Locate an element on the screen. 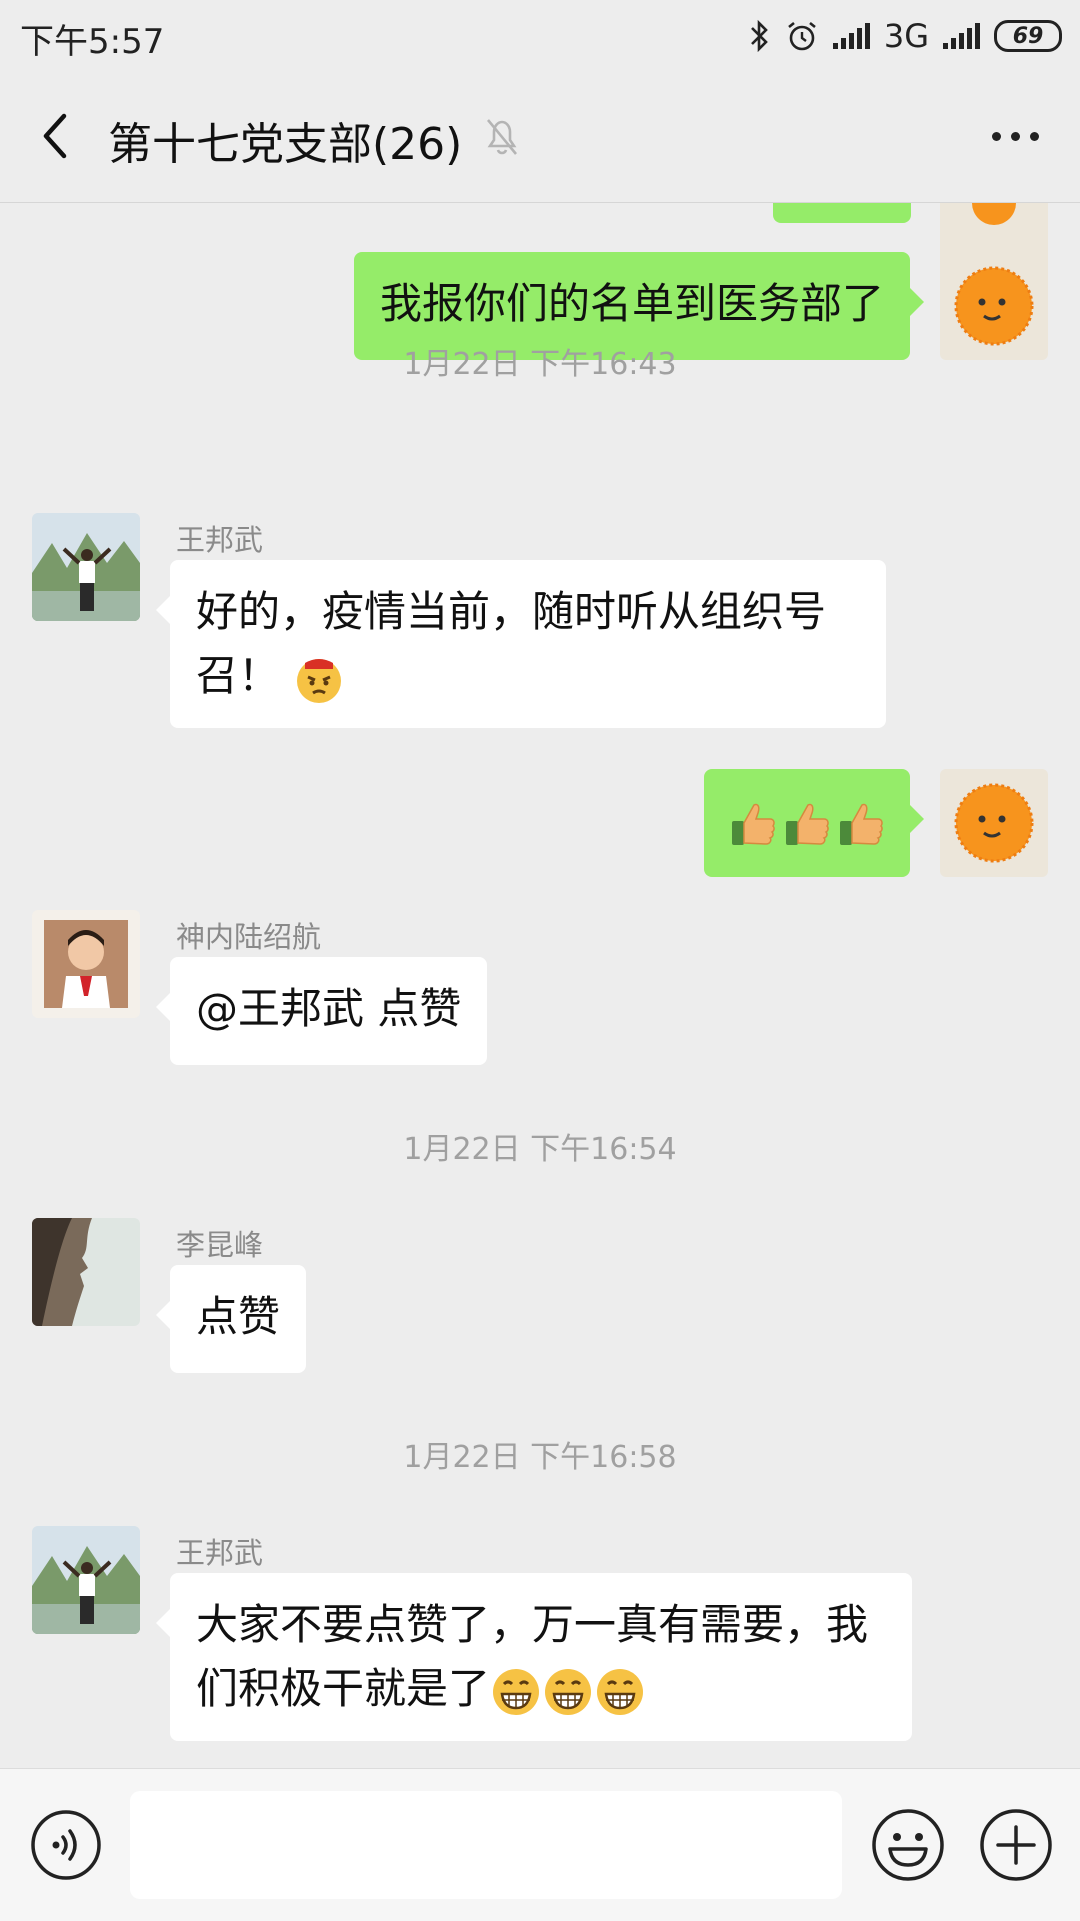 The image size is (1080, 1921). sender-name: 李昆峰 is located at coordinates (220, 1245).